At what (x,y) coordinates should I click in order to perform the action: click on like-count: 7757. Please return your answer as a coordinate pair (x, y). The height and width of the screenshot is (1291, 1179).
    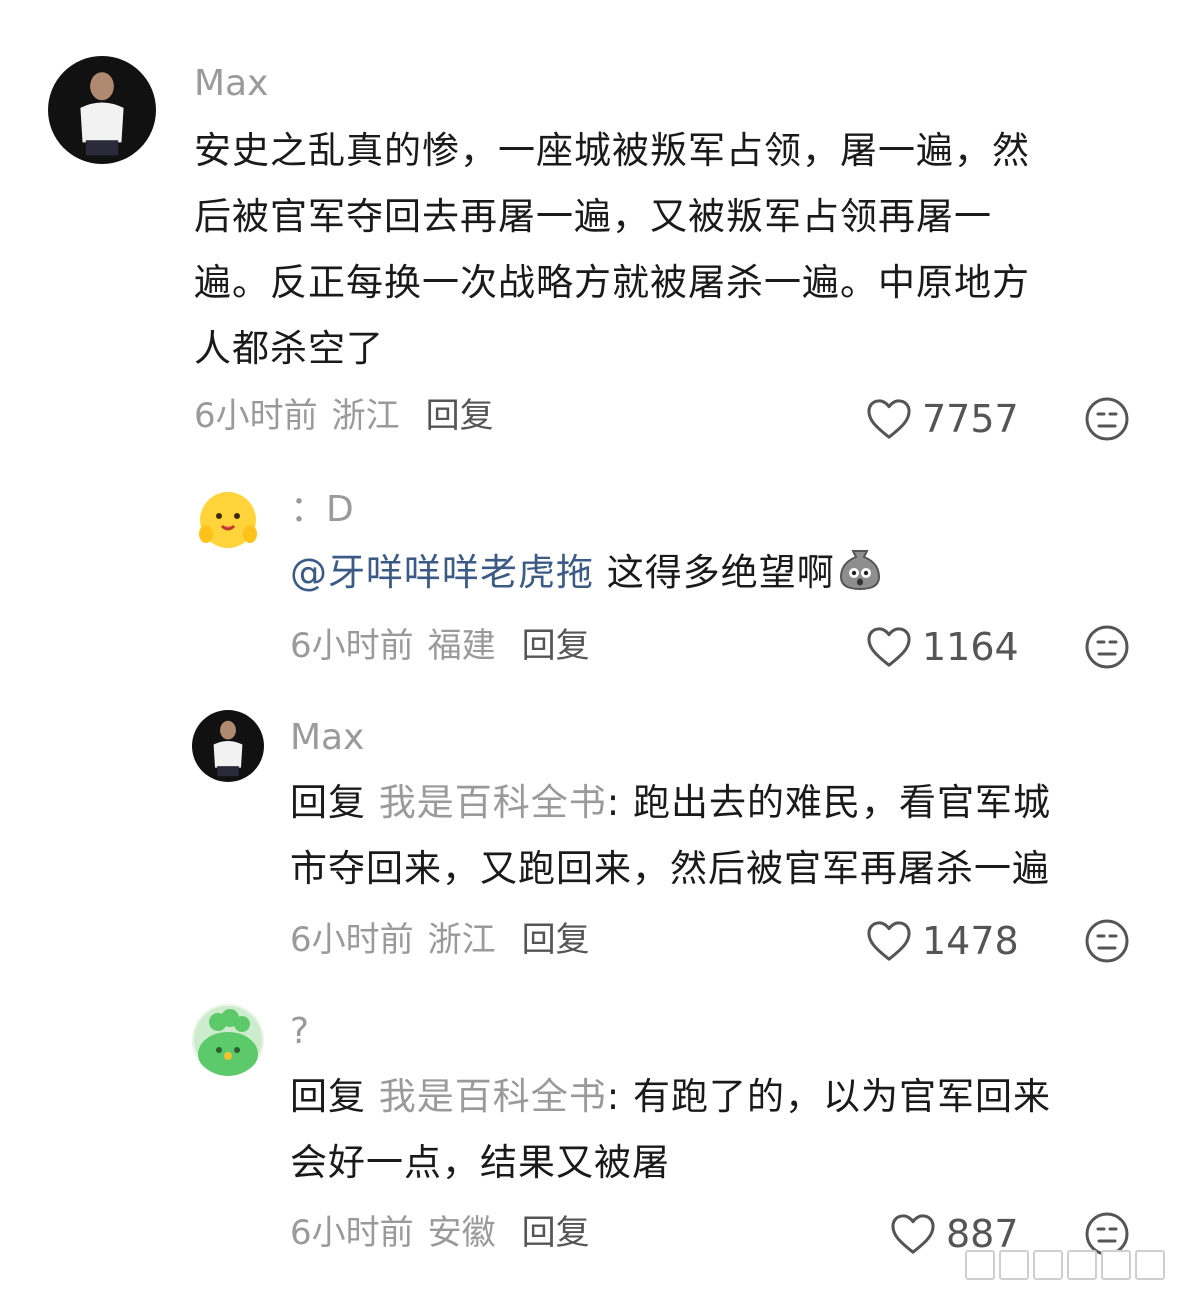
    Looking at the image, I should click on (970, 419).